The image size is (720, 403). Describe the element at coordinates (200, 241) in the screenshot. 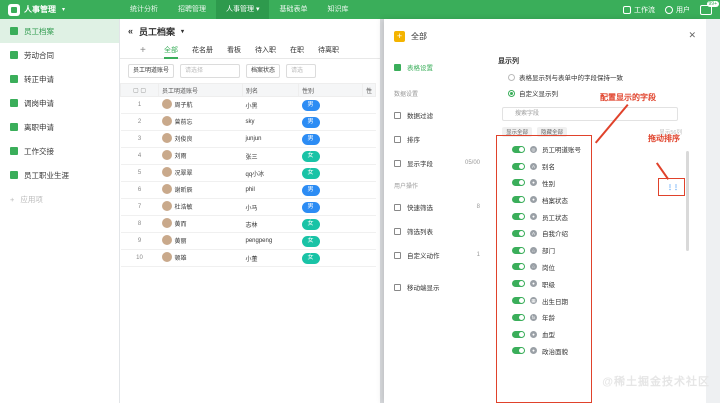

I see `account-cell: 黄丽` at that location.